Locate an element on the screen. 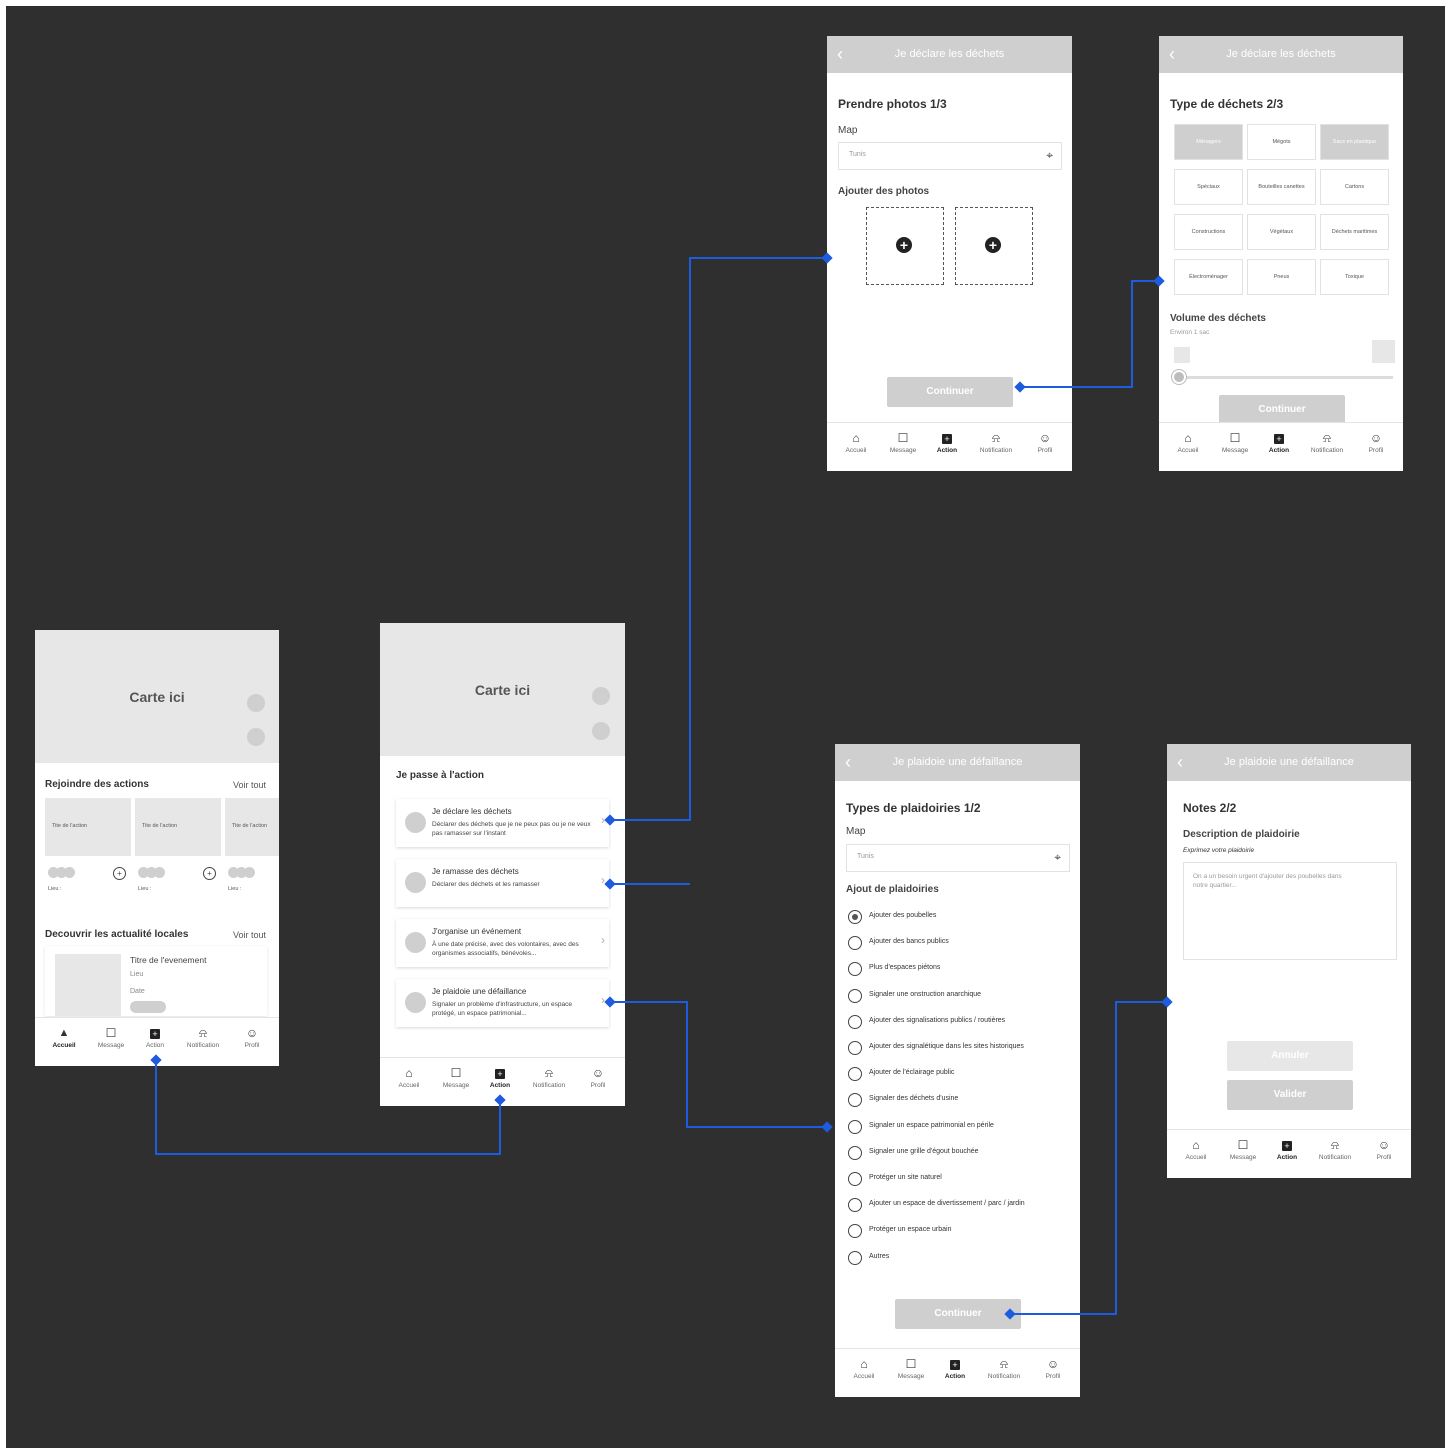 Image resolution: width=1450 pixels, height=1452 pixels. category-tile: Électroménager is located at coordinates (1208, 277).